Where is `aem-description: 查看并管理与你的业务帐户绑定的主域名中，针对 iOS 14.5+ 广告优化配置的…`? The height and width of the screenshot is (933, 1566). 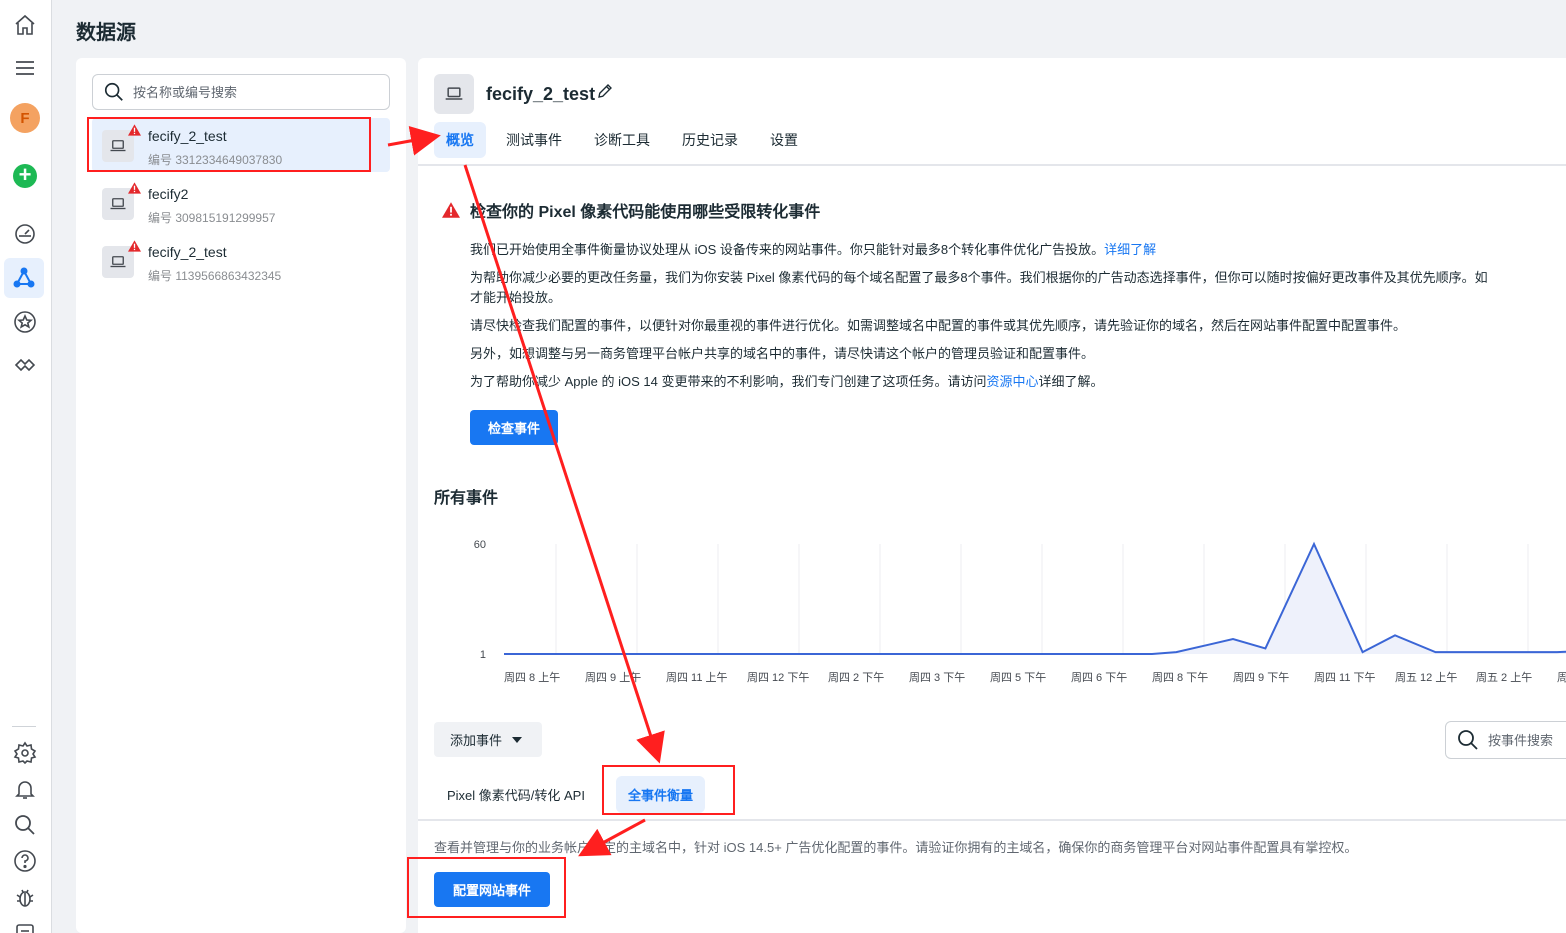 aem-description: 查看并管理与你的业务帐户绑定的主域名中，针对 iOS 14.5+ 广告优化配置的… is located at coordinates (896, 847).